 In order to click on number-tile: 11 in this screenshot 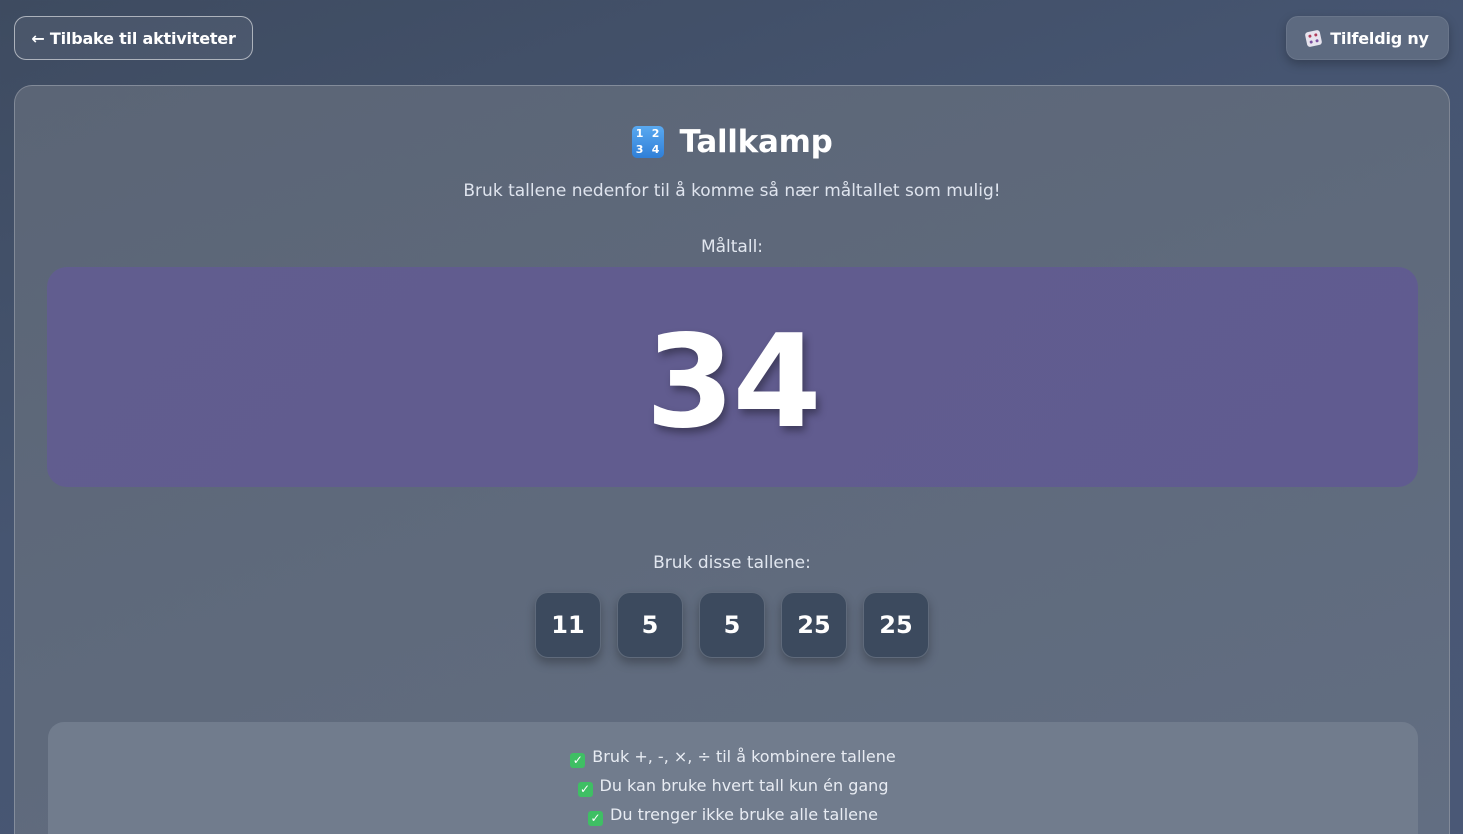, I will do `click(568, 625)`.